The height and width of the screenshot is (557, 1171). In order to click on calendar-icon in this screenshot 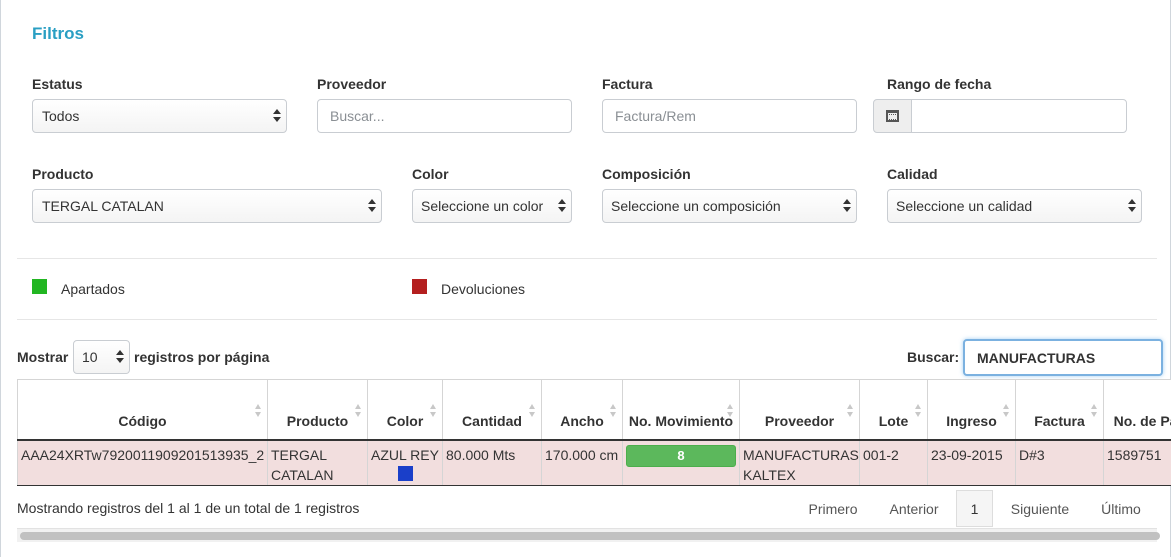, I will do `click(892, 116)`.